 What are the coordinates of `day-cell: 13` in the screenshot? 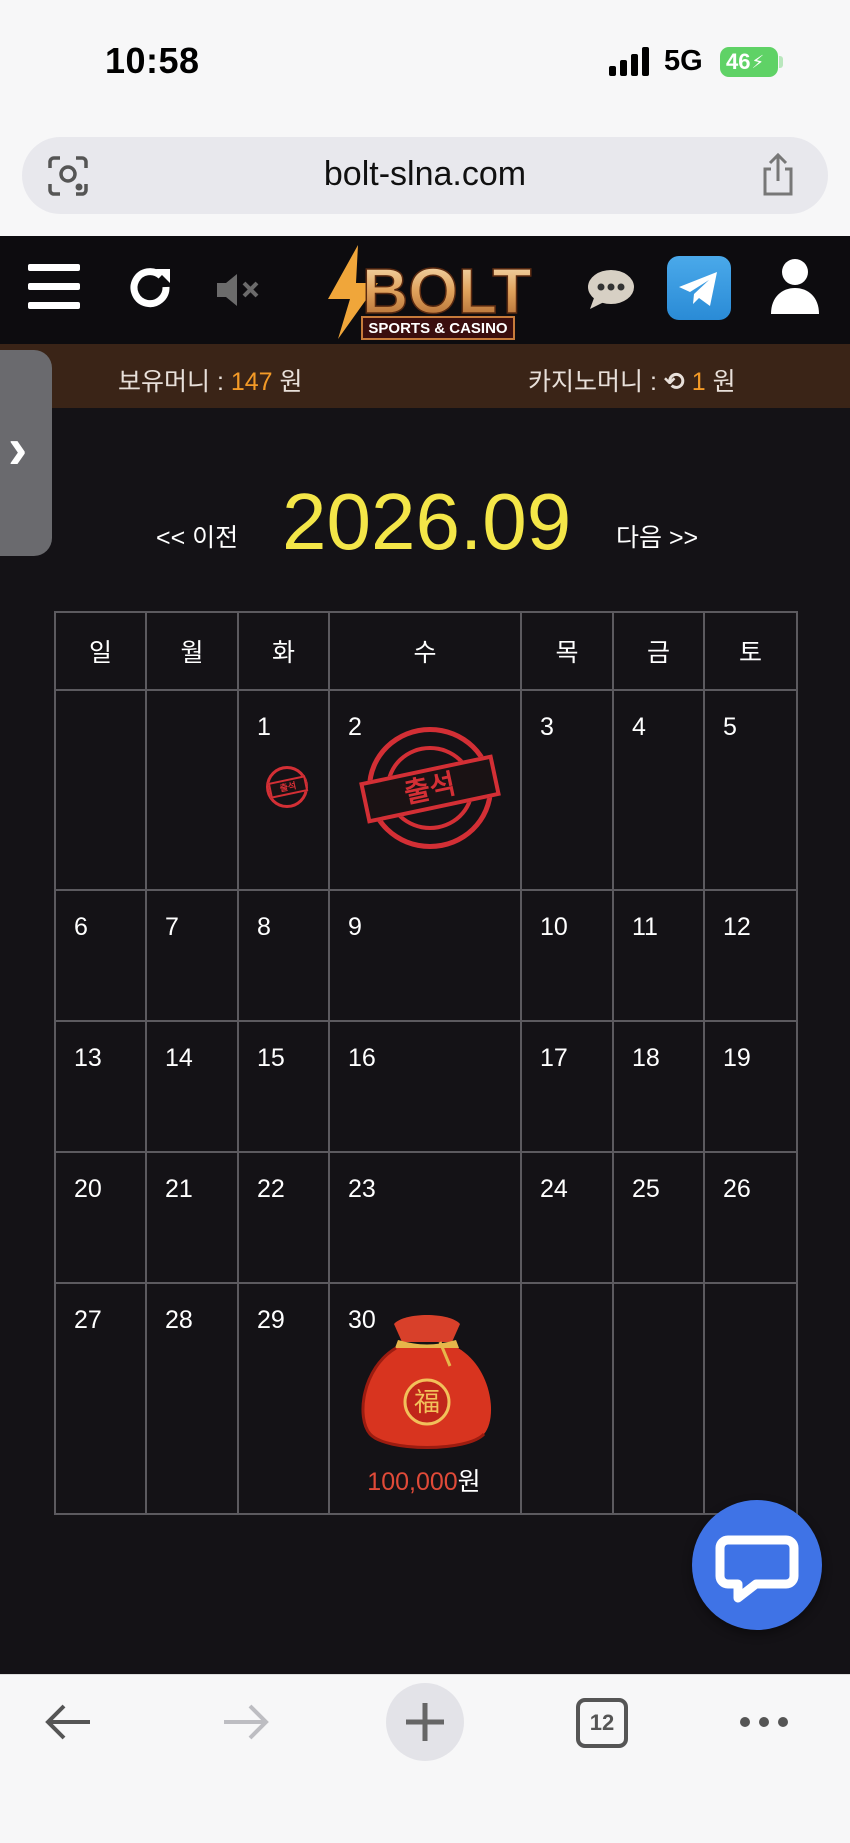 It's located at (100, 1086).